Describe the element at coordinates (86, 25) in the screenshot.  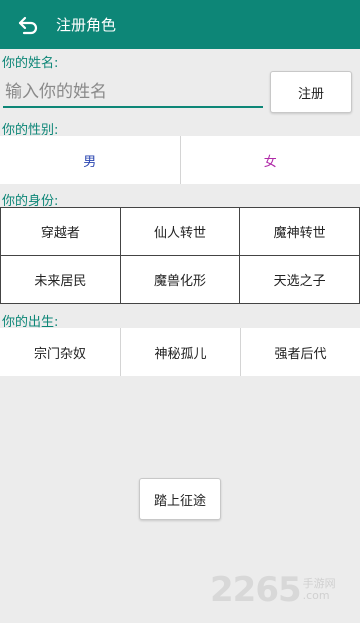
I see `page-title: 注册角色` at that location.